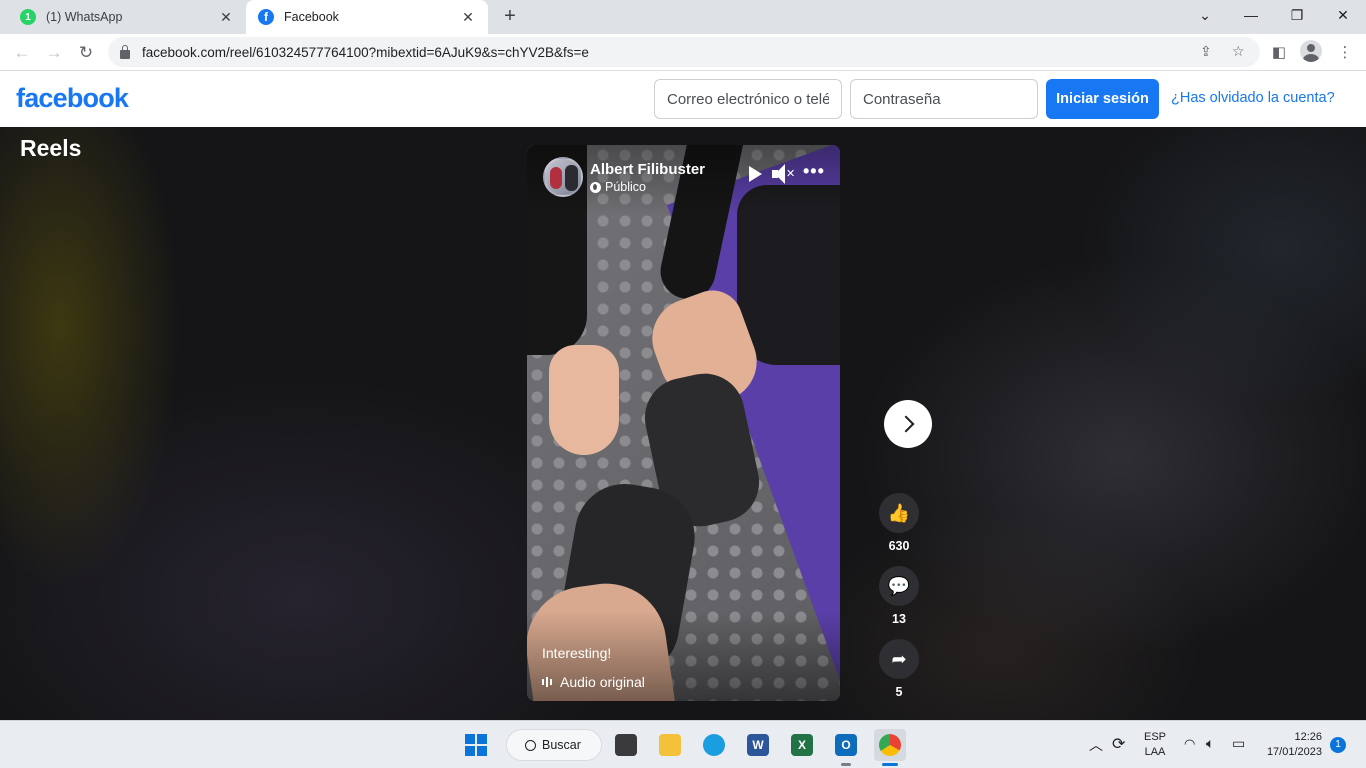 The height and width of the screenshot is (768, 1366). I want to click on folder-icon, so click(670, 745).